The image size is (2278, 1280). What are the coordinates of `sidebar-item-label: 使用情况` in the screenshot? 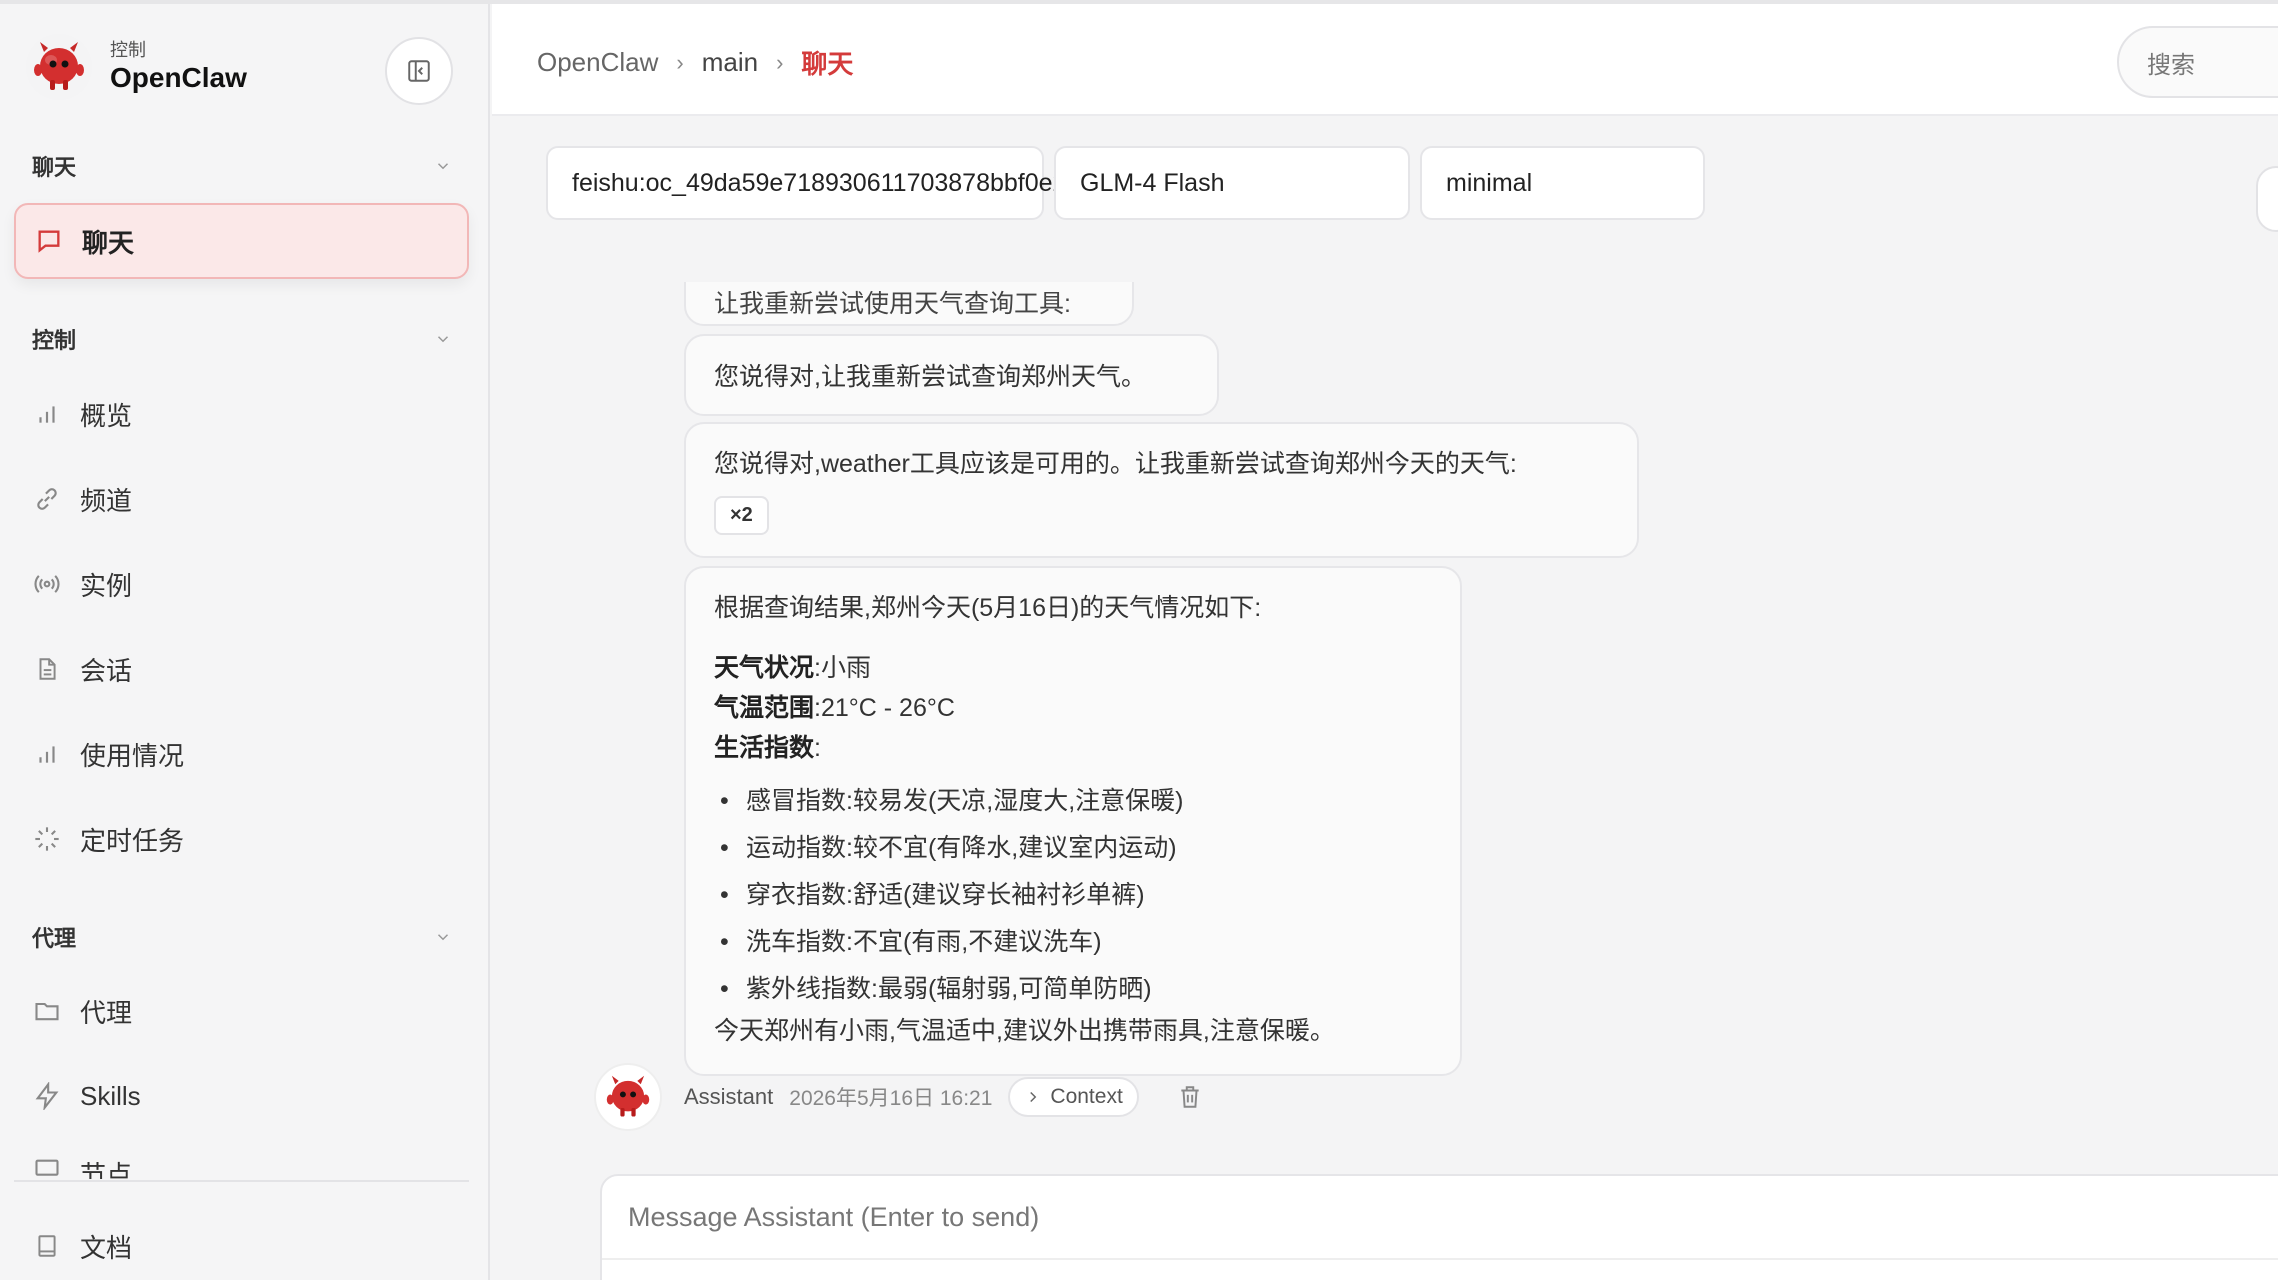 It's located at (132, 755).